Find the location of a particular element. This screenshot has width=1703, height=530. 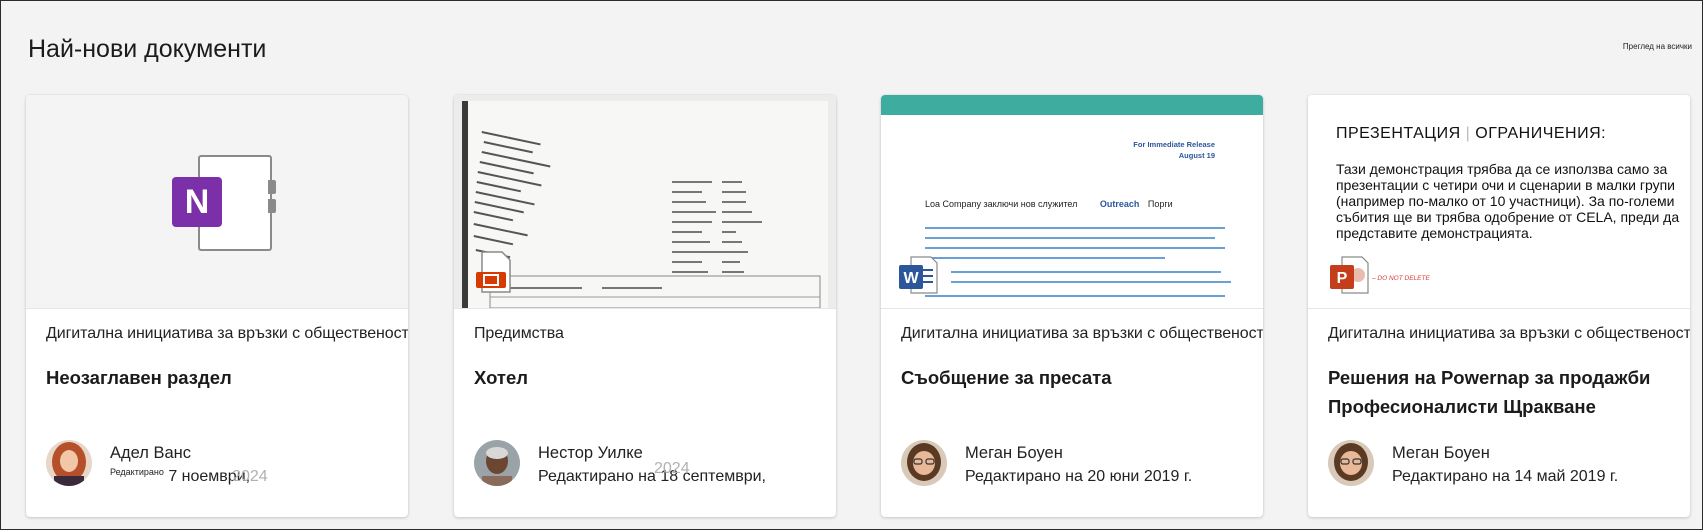

pdf-icon is located at coordinates (495, 272).